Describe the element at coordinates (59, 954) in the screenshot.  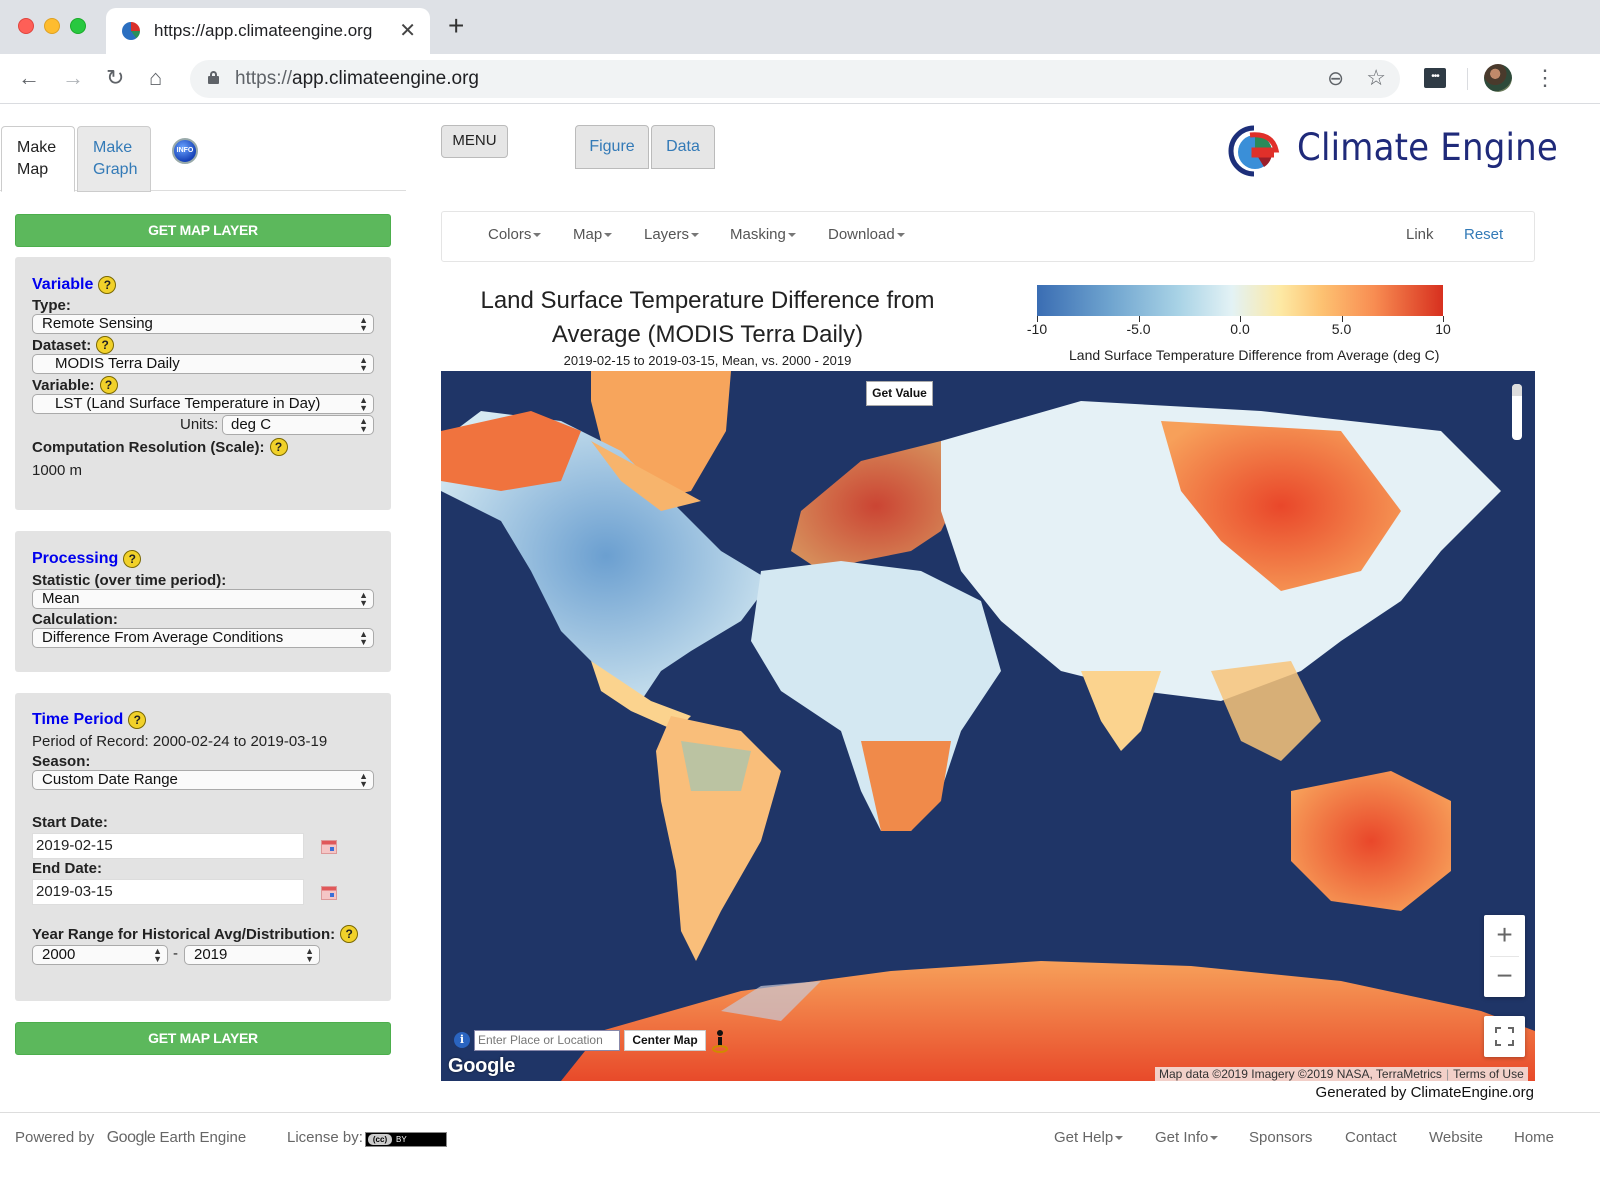
I see `year-start-value: 2000` at that location.